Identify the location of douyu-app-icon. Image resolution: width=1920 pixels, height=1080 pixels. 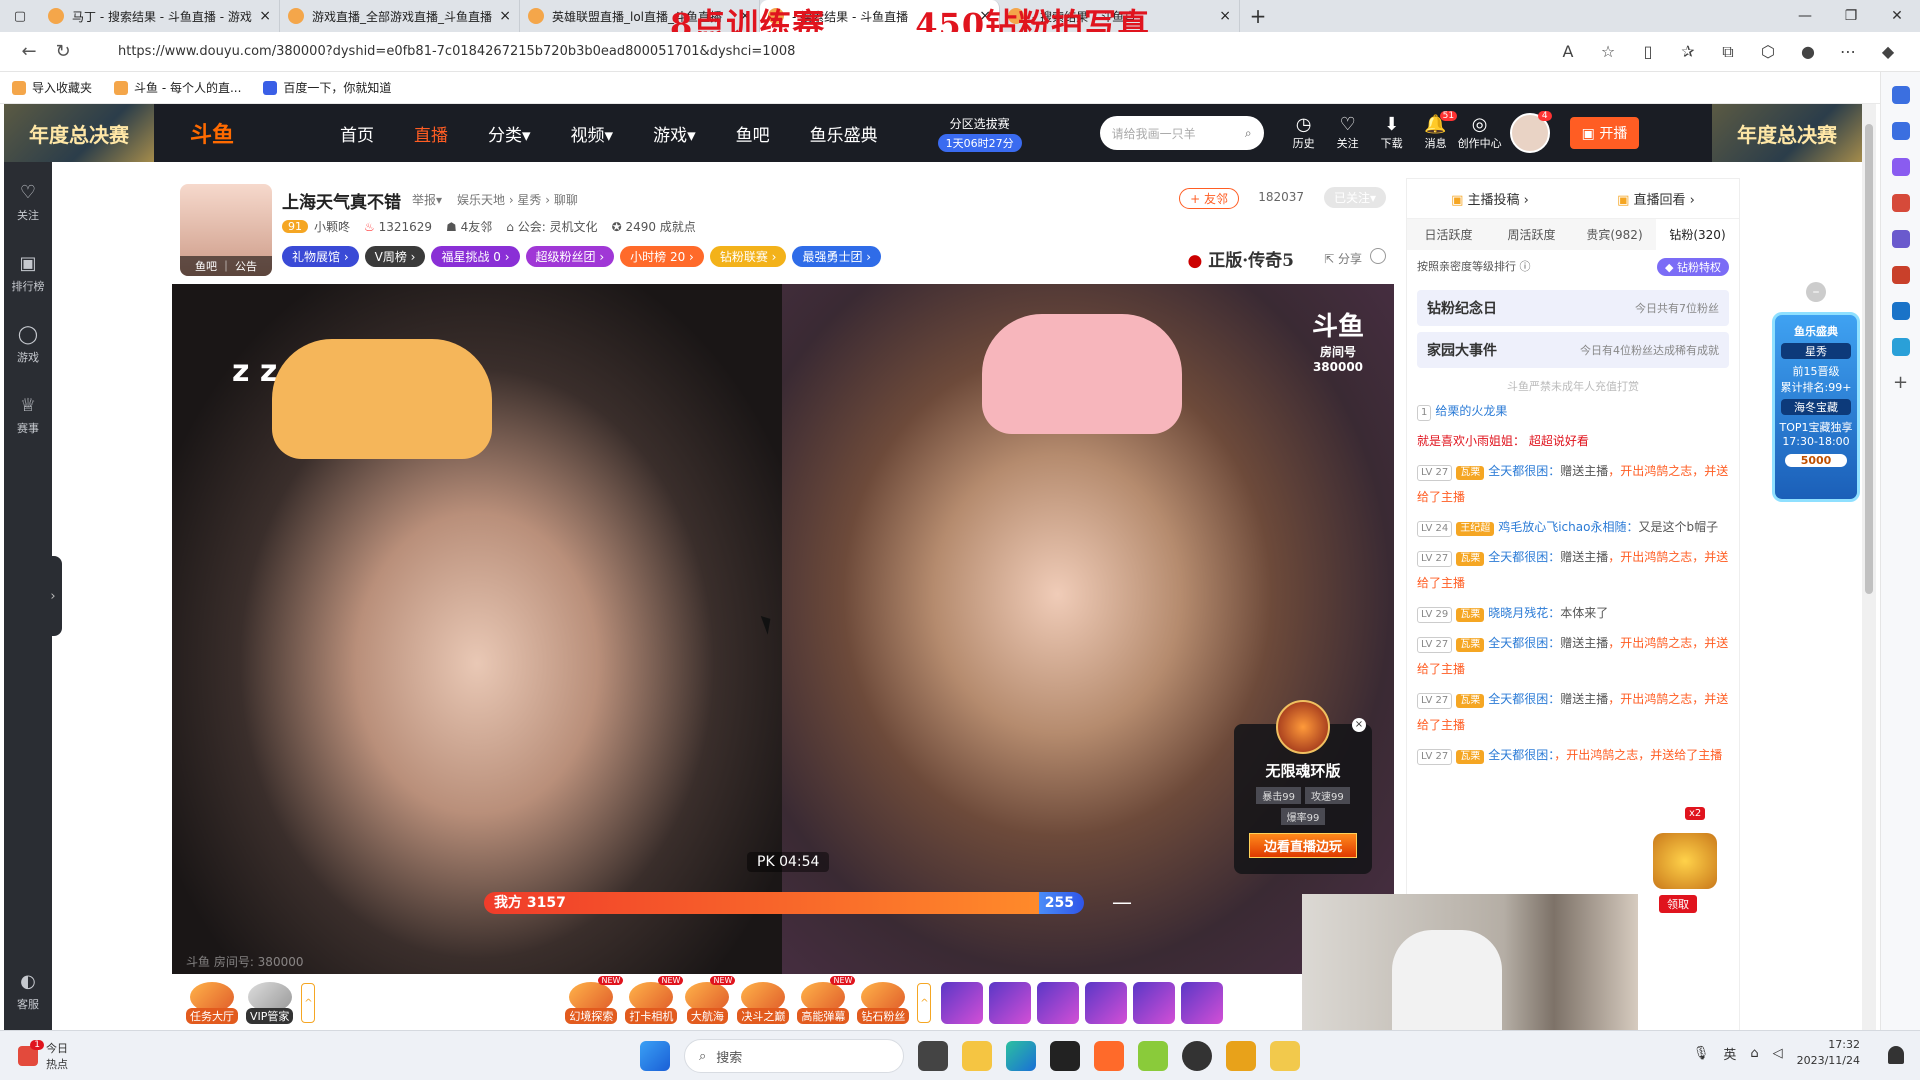
(1109, 1056).